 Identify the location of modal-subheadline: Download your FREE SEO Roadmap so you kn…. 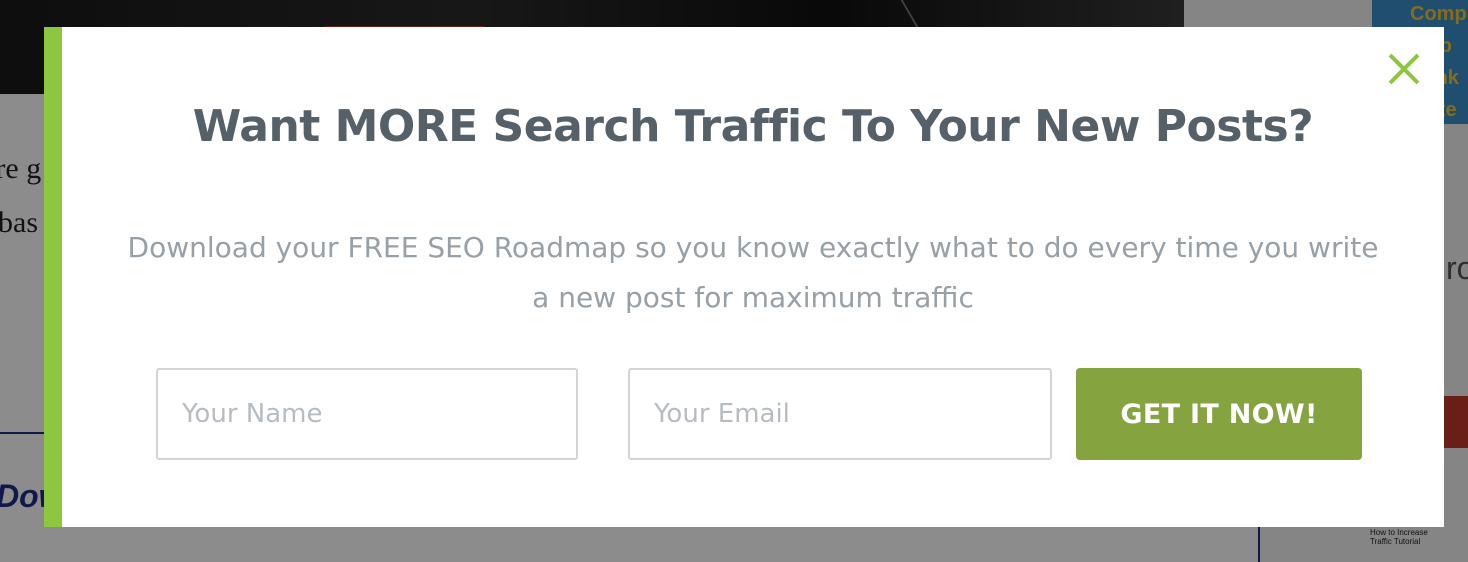
(753, 272).